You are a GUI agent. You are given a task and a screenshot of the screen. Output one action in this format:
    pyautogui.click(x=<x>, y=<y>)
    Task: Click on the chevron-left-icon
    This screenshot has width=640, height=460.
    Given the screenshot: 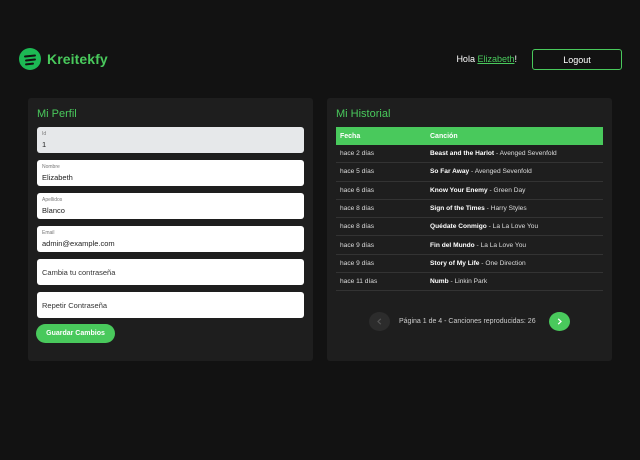 What is the action you would take?
    pyautogui.click(x=379, y=321)
    